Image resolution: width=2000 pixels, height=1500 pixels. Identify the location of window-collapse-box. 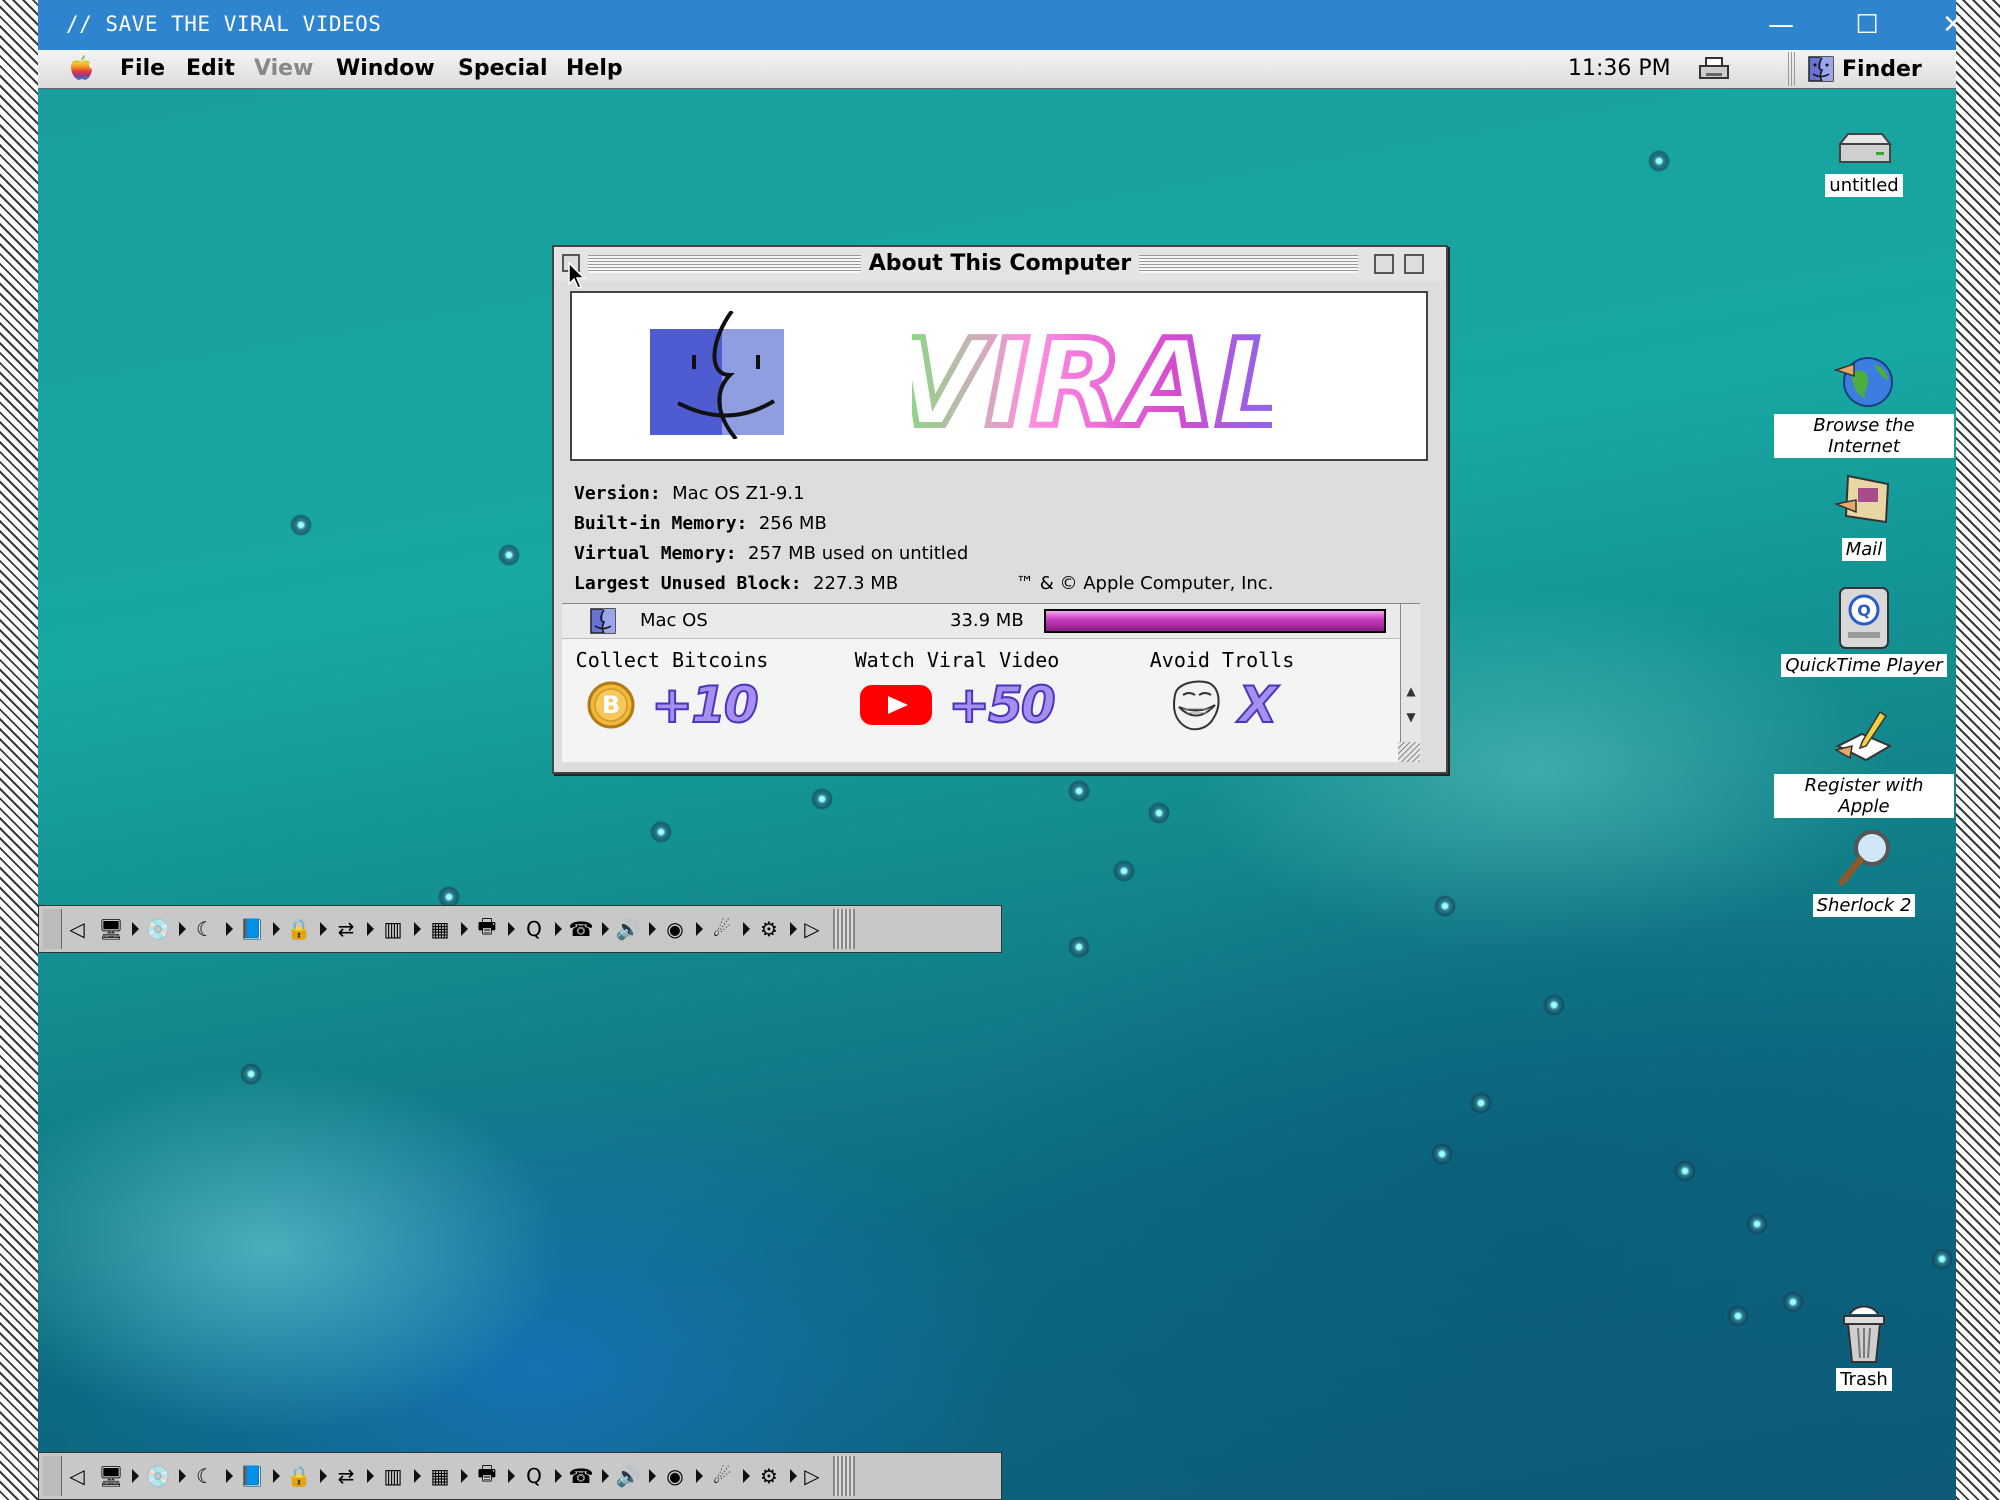
(1414, 264).